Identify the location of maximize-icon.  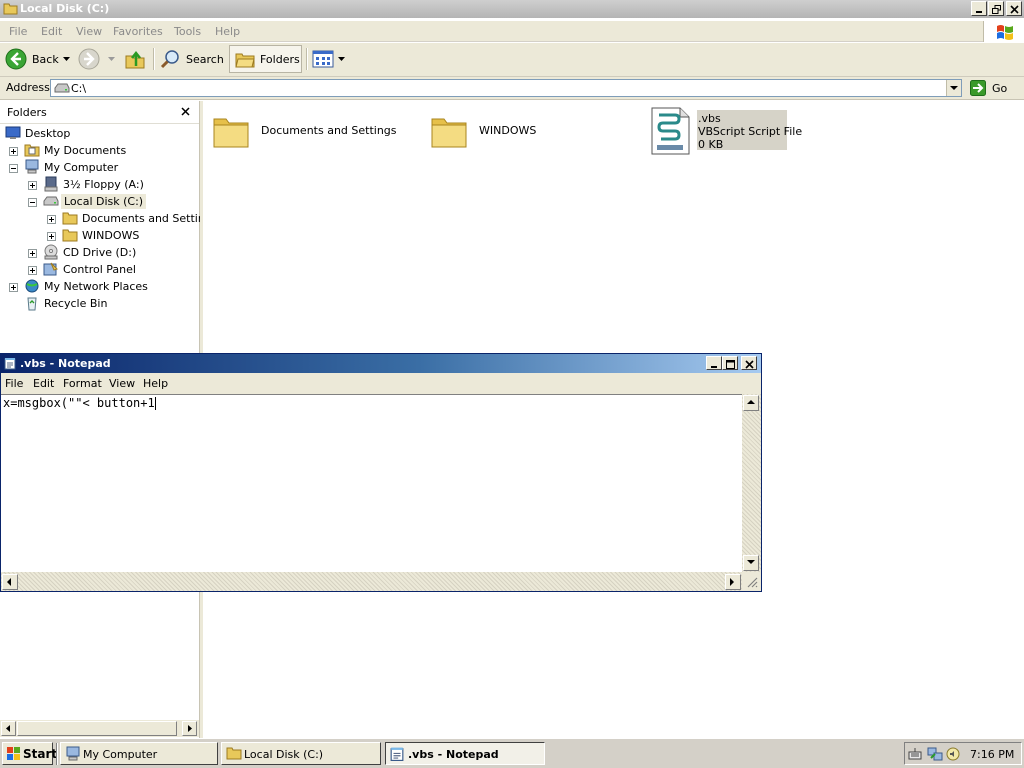
(730, 364).